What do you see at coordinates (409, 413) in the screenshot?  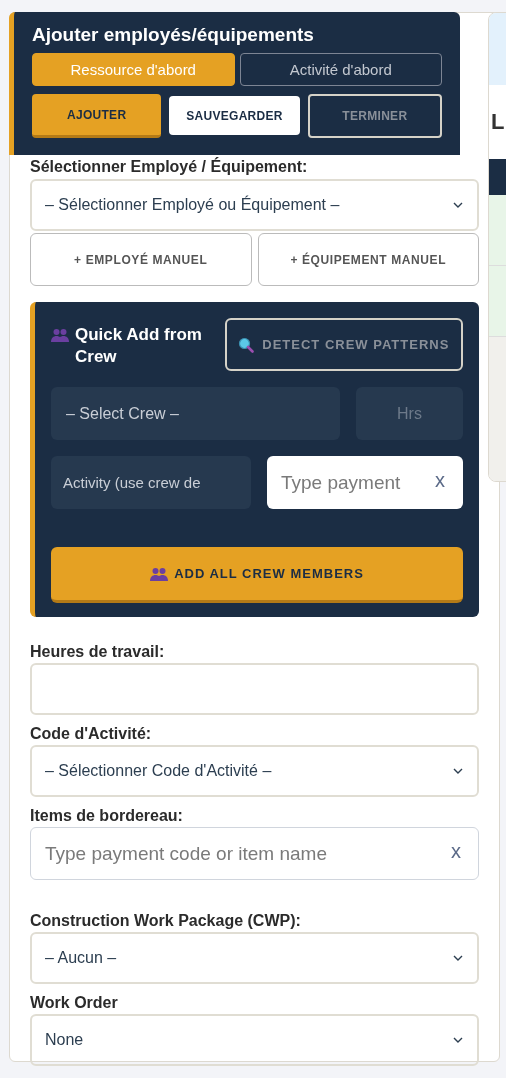 I see `hours-field: Hrs` at bounding box center [409, 413].